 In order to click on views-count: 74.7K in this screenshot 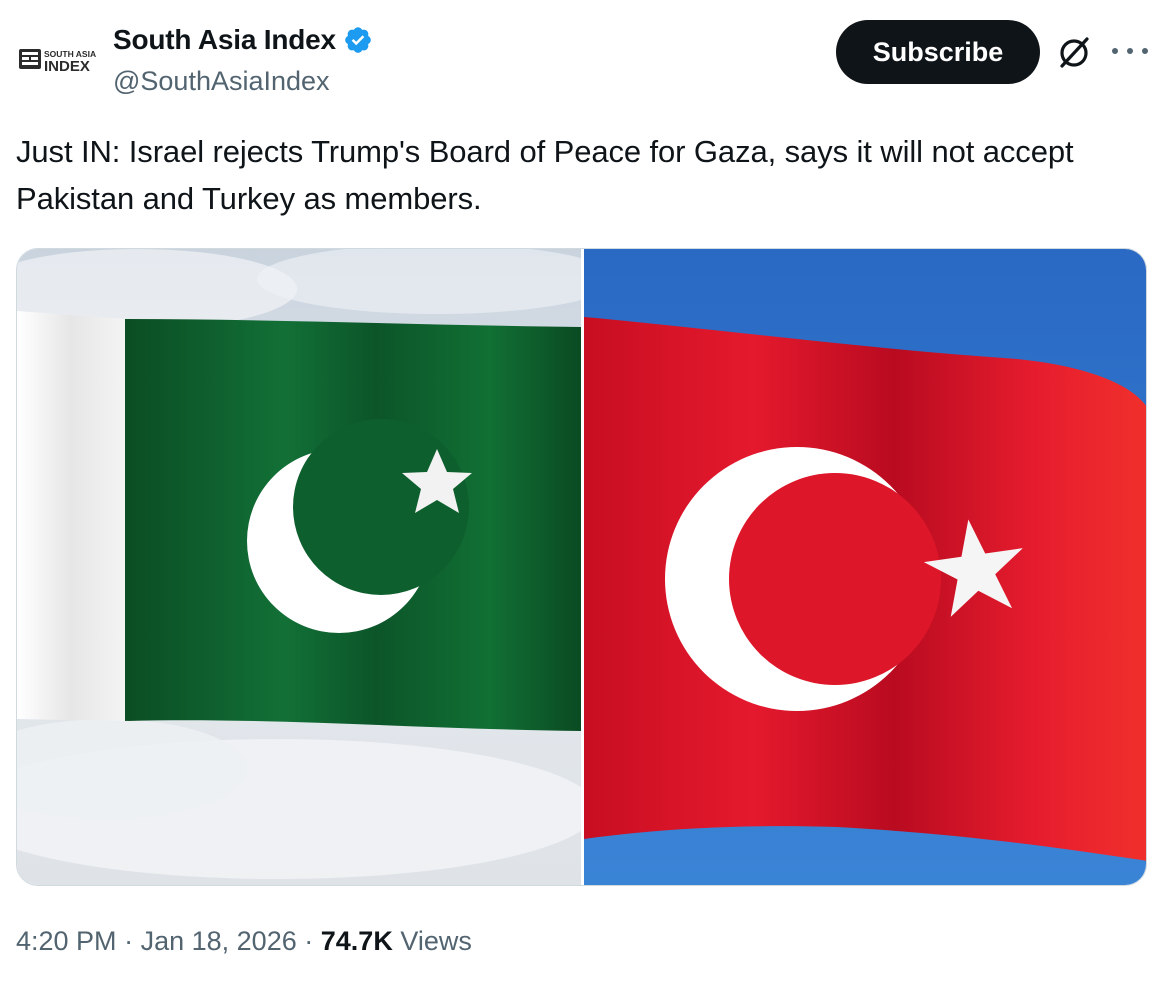, I will do `click(356, 941)`.